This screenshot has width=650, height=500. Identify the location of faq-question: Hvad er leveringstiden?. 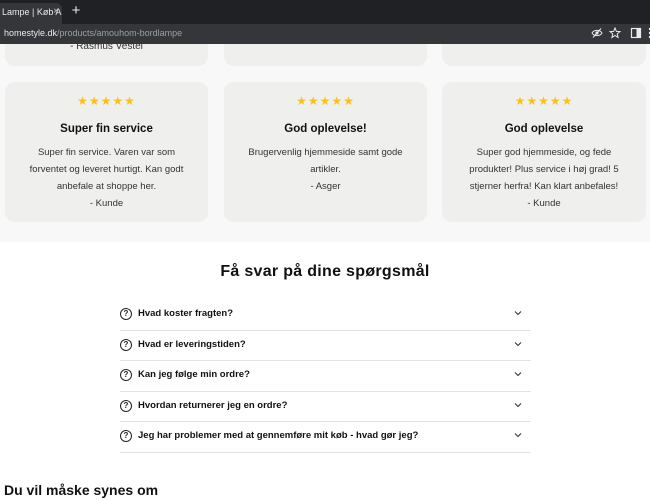
(192, 344).